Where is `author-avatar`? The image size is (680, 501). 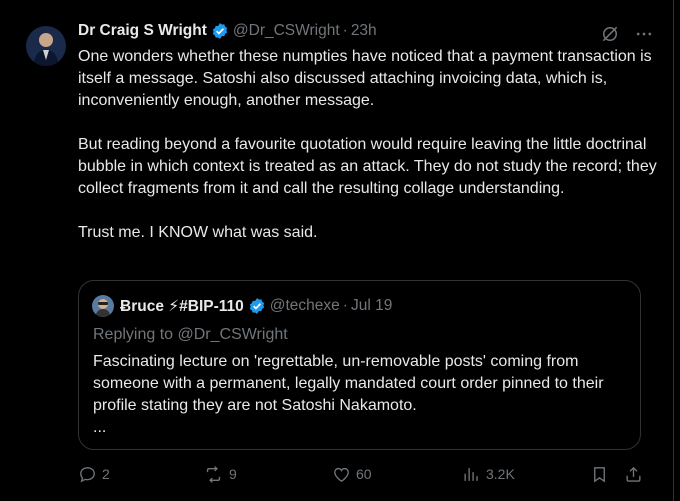
author-avatar is located at coordinates (46, 46).